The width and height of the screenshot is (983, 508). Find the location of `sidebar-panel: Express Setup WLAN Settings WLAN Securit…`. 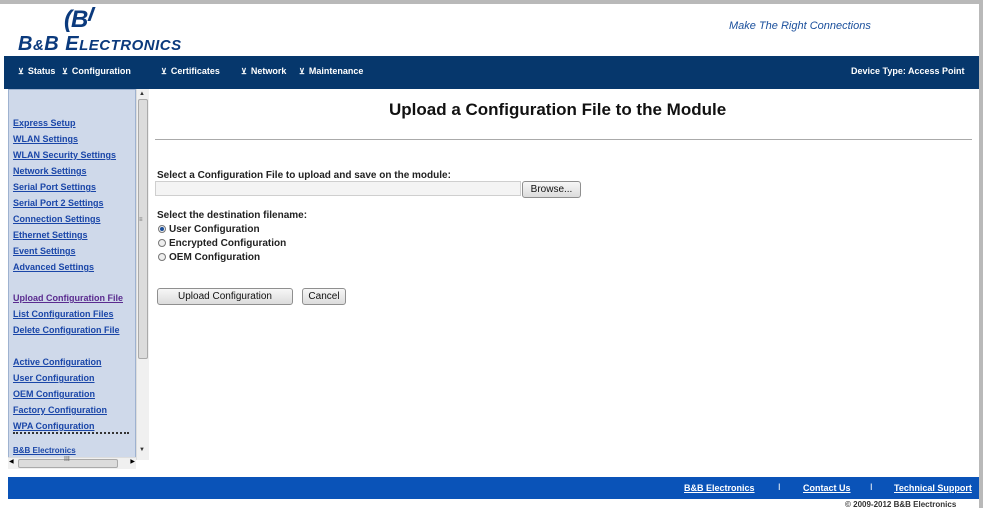

sidebar-panel: Express Setup WLAN Settings WLAN Securit… is located at coordinates (72, 273).